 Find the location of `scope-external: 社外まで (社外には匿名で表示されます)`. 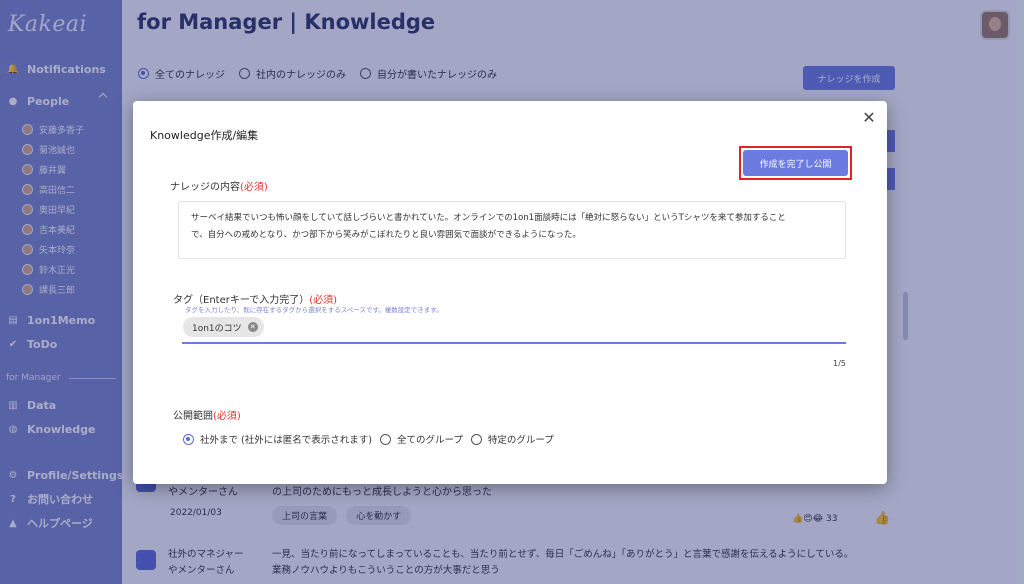

scope-external: 社外まで (社外には匿名で表示されます) is located at coordinates (277, 439).